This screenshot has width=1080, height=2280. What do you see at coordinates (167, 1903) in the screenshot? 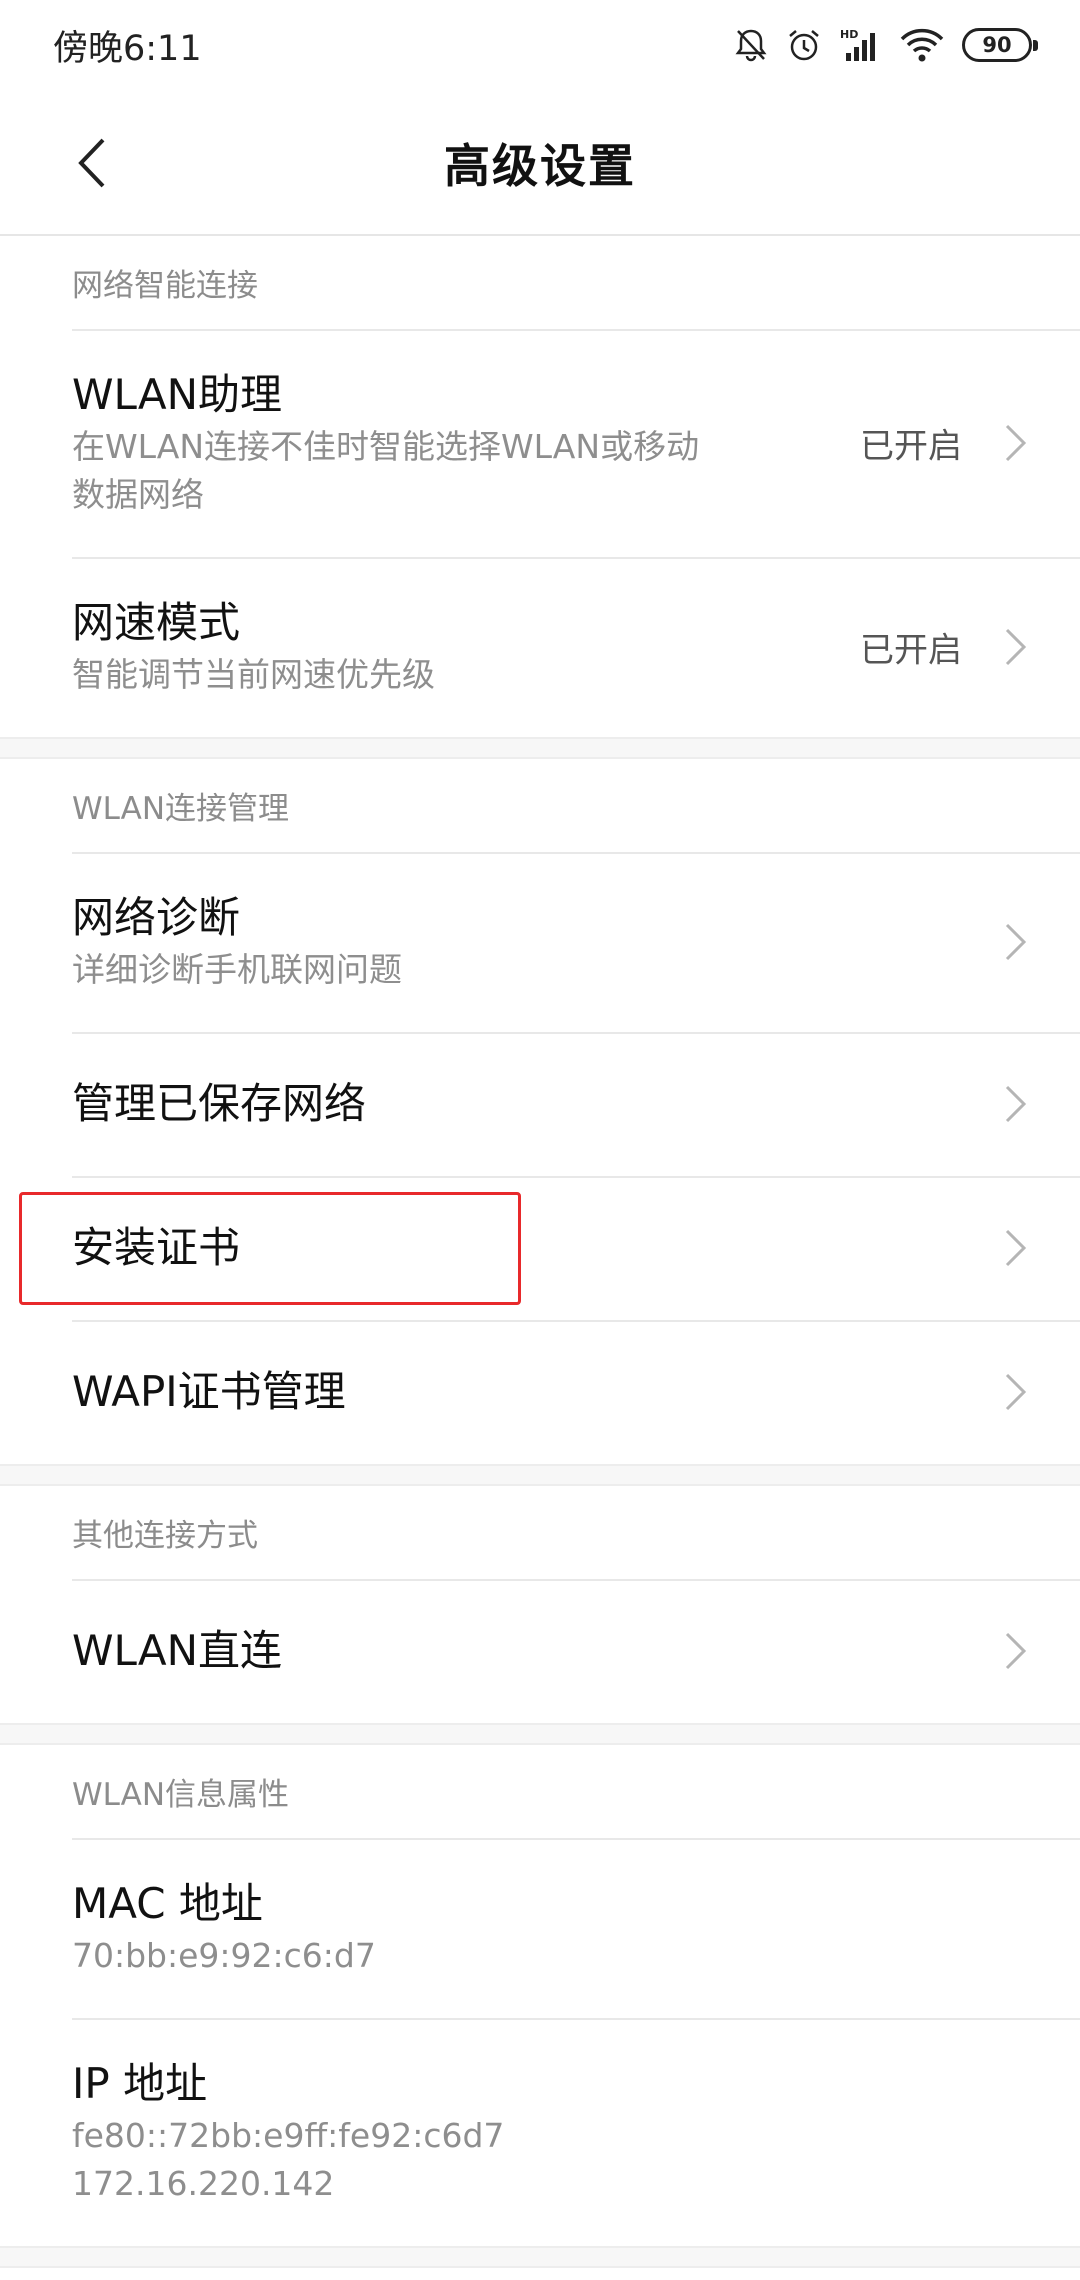
I see `item-title: MAC 地址` at bounding box center [167, 1903].